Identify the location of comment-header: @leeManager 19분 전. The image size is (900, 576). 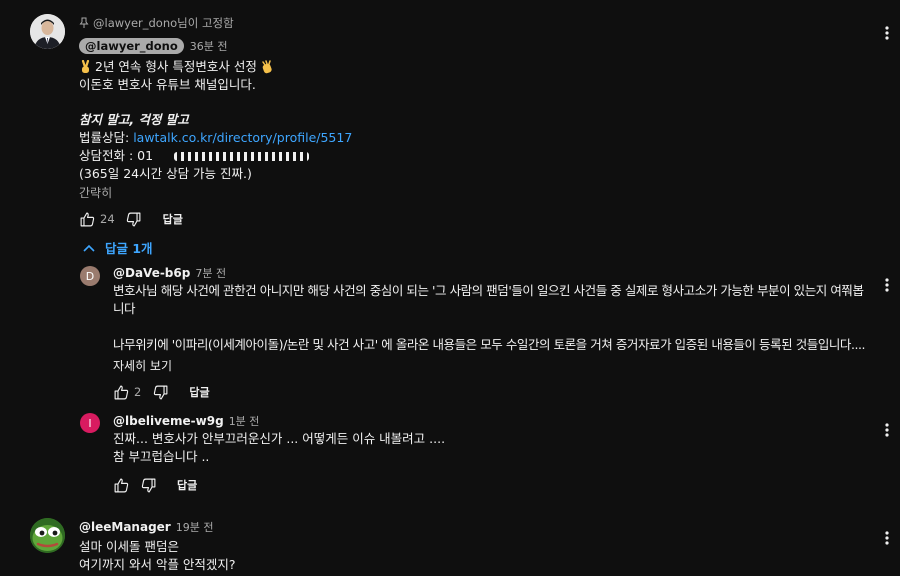
(146, 527).